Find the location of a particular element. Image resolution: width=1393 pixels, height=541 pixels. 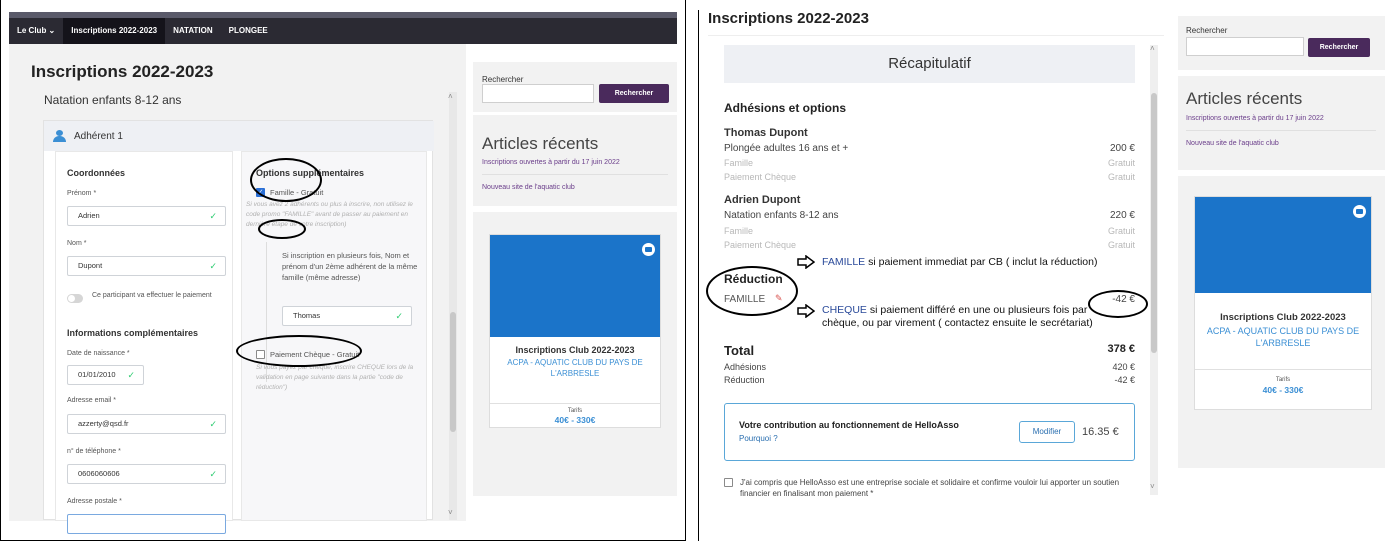

info-title: Informations complémentaires is located at coordinates (133, 333).